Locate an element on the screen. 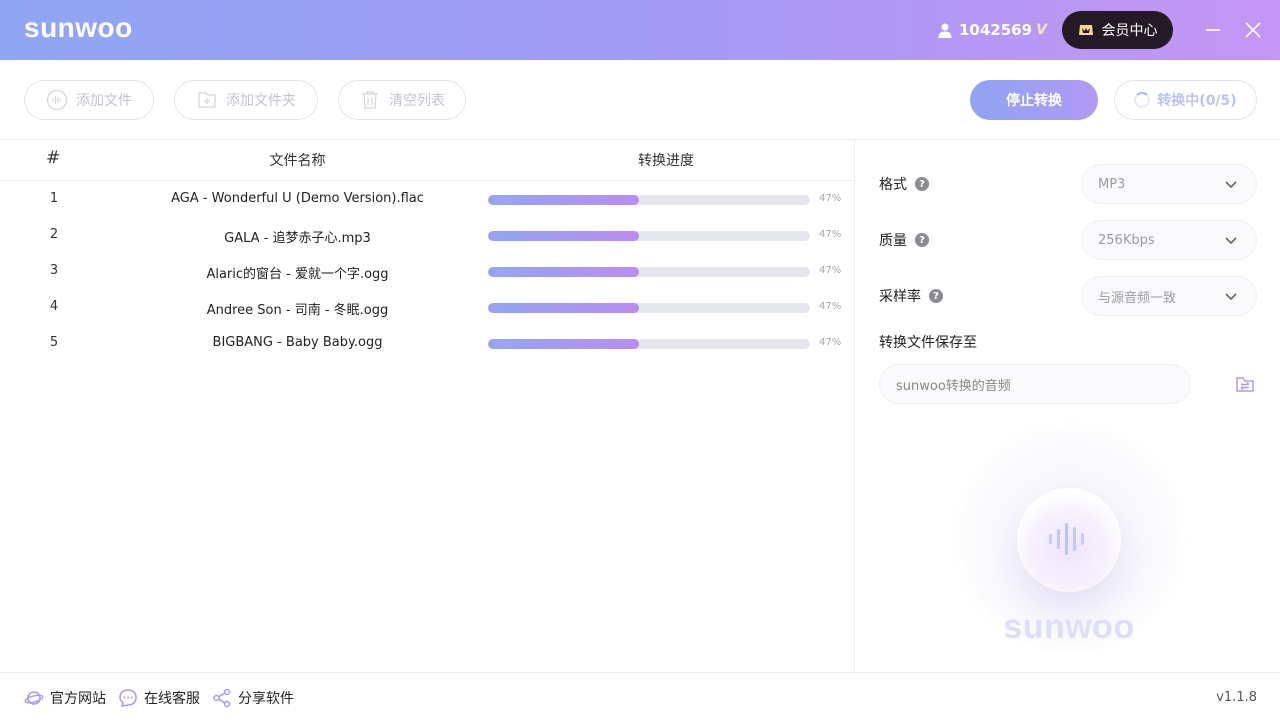  format-label: 格式 ? is located at coordinates (904, 184).